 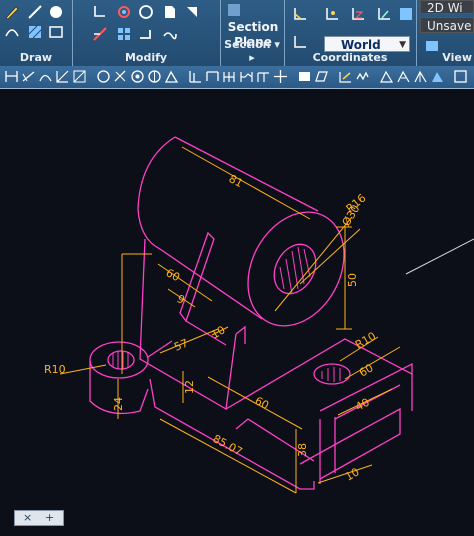 What do you see at coordinates (27, 518) in the screenshot?
I see `close-icon: ×` at bounding box center [27, 518].